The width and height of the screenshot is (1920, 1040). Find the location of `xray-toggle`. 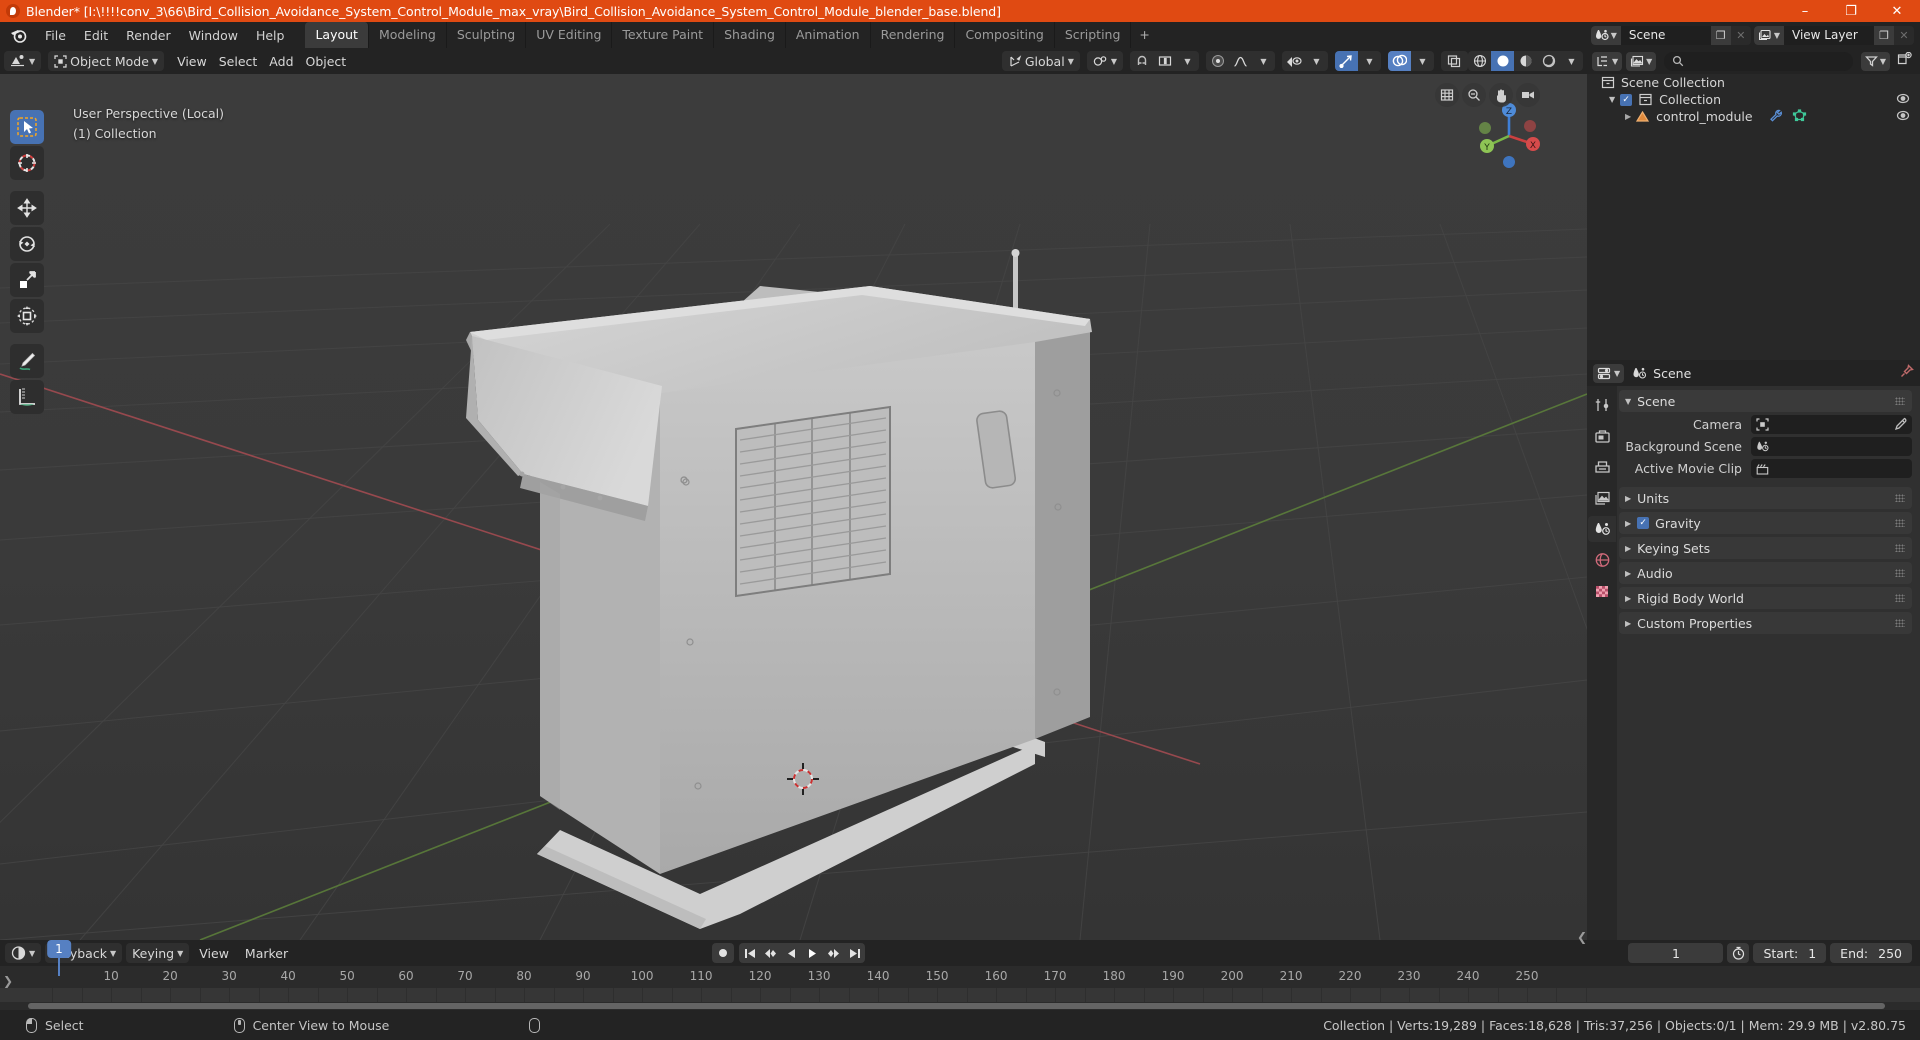

xray-toggle is located at coordinates (1454, 61).